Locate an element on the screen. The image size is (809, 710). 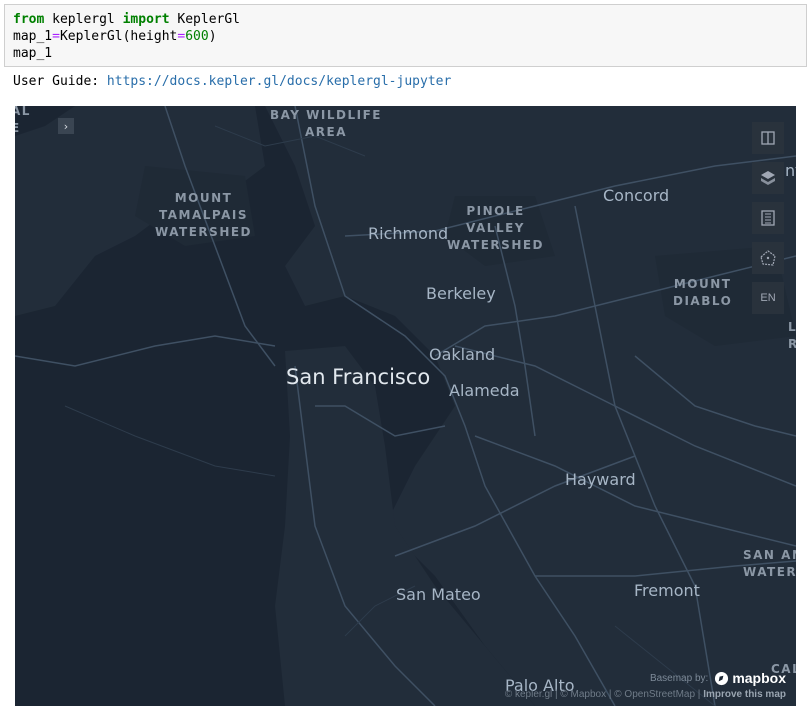
legend-button is located at coordinates (768, 218).